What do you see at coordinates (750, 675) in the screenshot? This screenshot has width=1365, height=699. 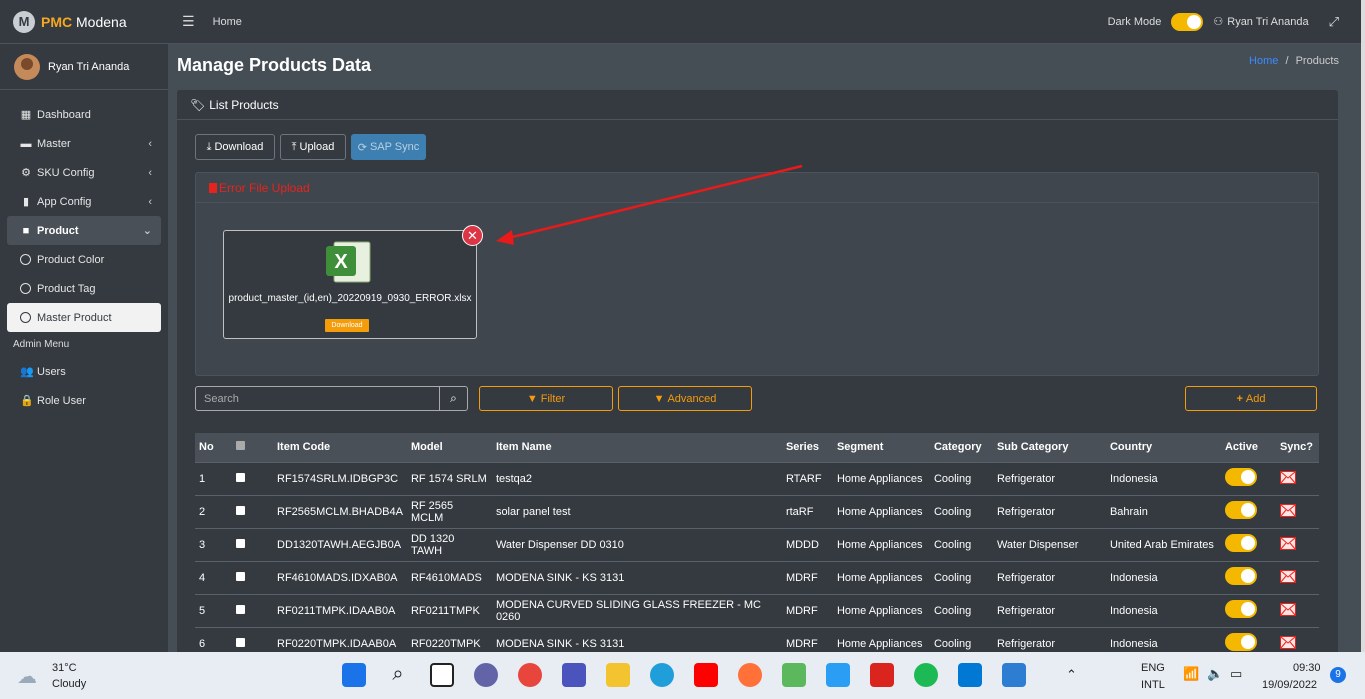 I see `firefox-icon` at bounding box center [750, 675].